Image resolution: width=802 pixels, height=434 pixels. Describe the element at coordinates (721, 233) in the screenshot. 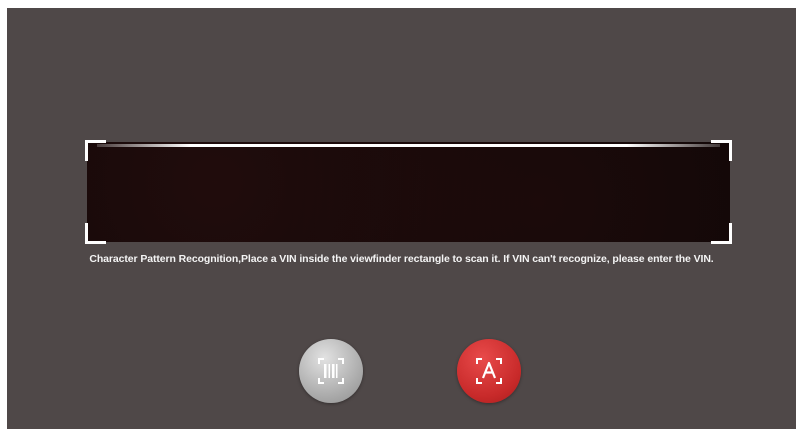

I see `viewfinder-corner-bottom-right` at that location.